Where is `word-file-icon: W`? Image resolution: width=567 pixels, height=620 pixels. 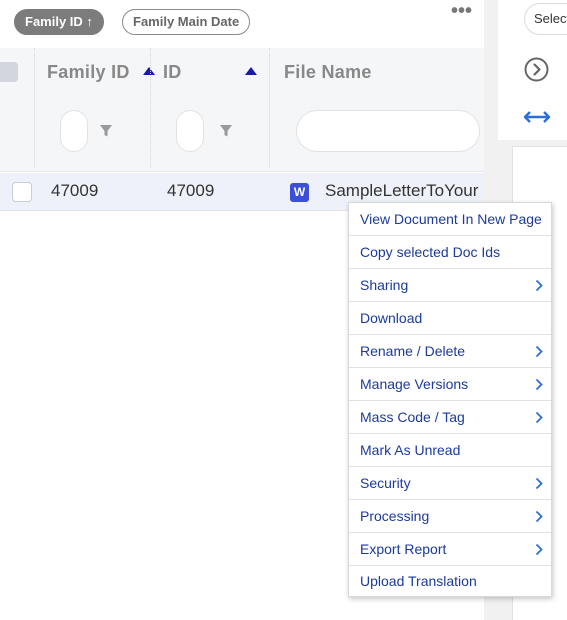 word-file-icon: W is located at coordinates (299, 192).